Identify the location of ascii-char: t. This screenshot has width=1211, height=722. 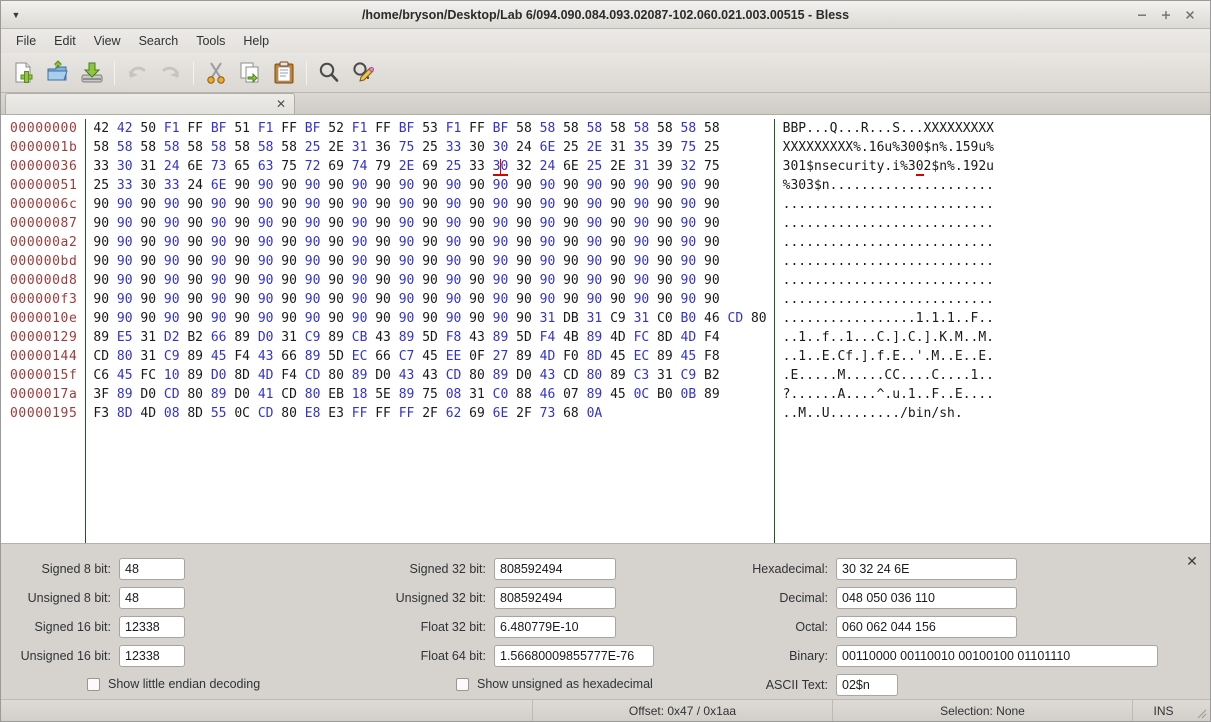
(873, 166).